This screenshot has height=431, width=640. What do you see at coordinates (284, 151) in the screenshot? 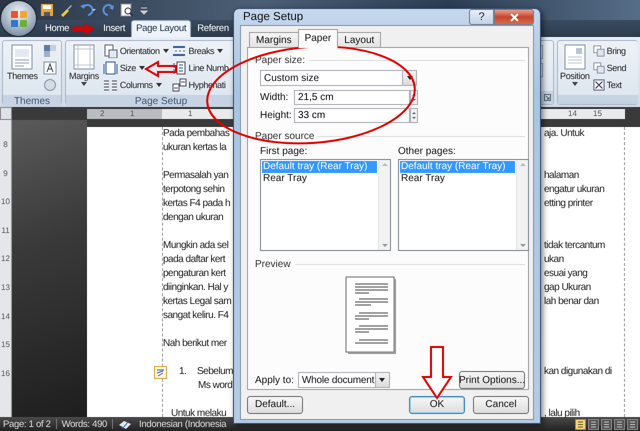
I see `field-label: First page:` at bounding box center [284, 151].